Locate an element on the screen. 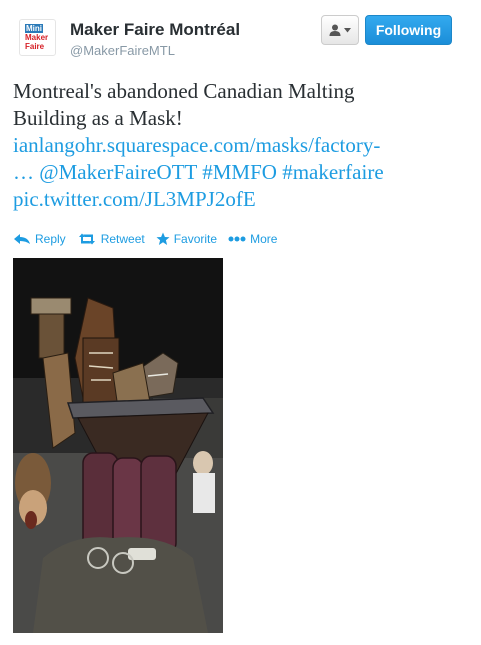 The width and height of the screenshot is (481, 645). star-icon is located at coordinates (163, 238).